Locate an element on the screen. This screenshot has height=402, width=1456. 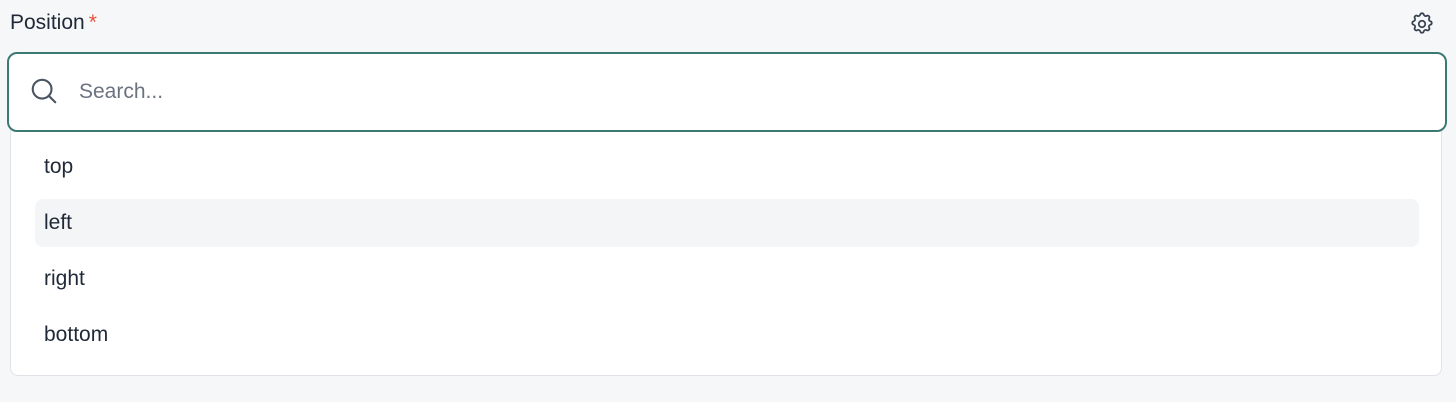
option-bottom: bottom is located at coordinates (727, 335).